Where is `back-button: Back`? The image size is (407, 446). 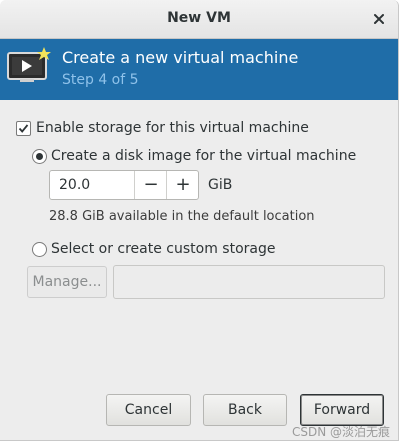 back-button: Back is located at coordinates (245, 410).